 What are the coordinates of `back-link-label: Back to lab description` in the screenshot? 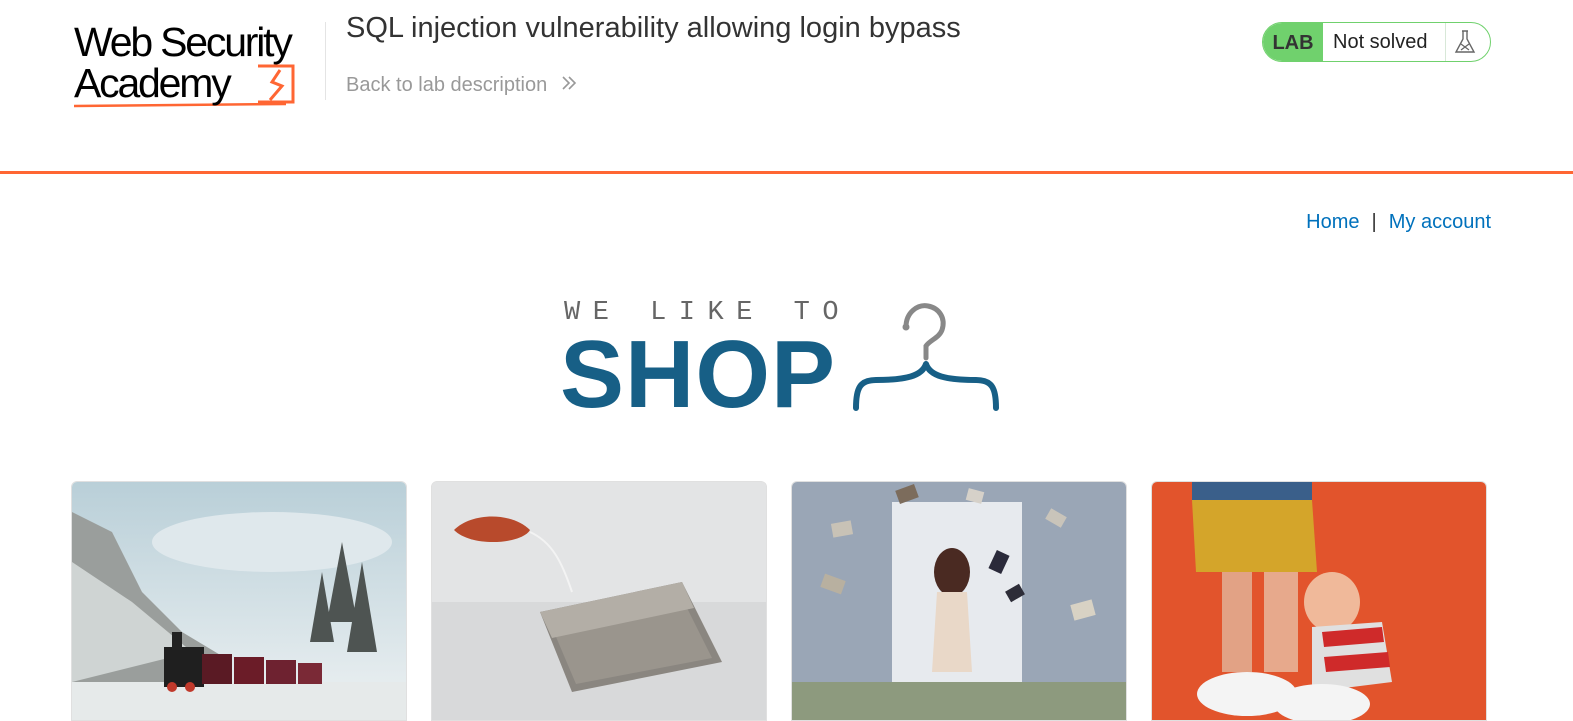 It's located at (447, 85).